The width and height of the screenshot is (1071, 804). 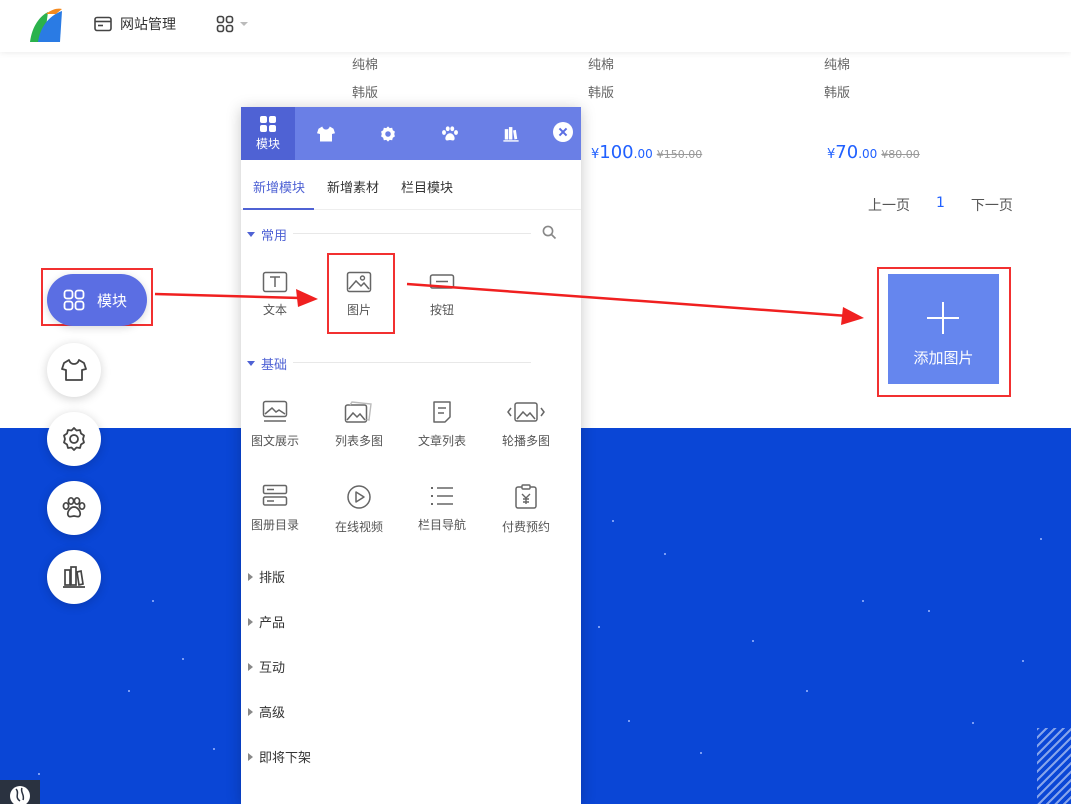 I want to click on carousel-icon, so click(x=526, y=412).